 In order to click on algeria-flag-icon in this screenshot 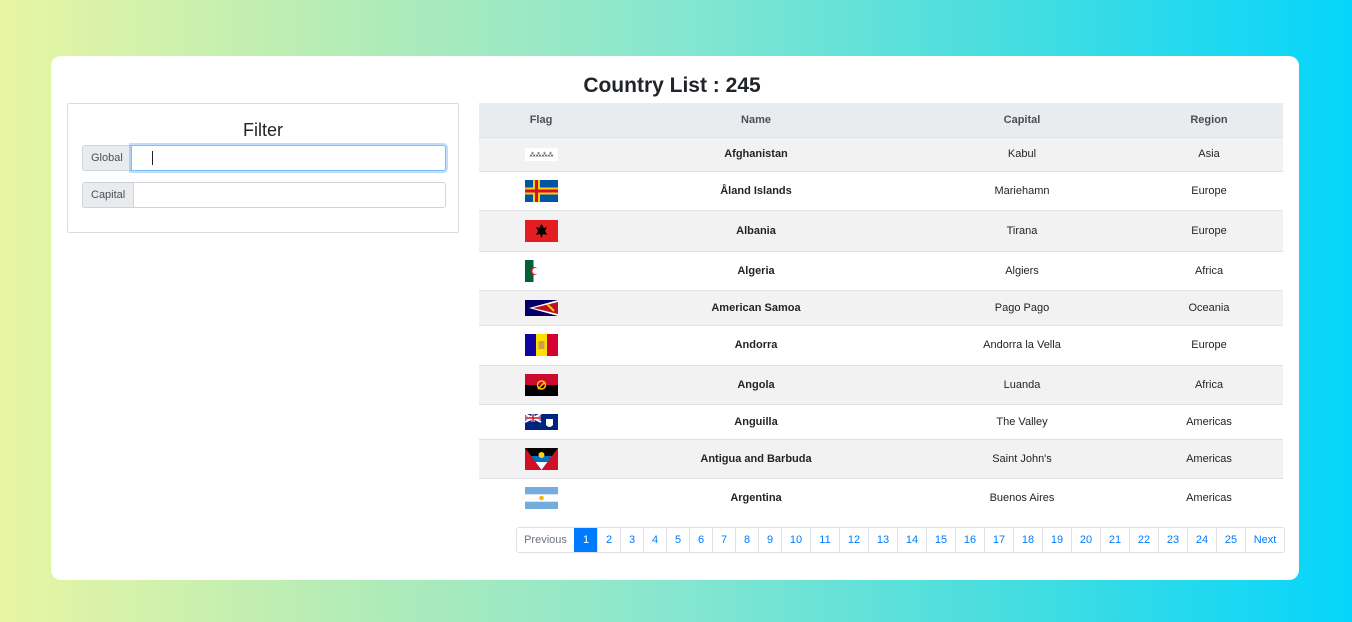, I will do `click(533, 270)`.